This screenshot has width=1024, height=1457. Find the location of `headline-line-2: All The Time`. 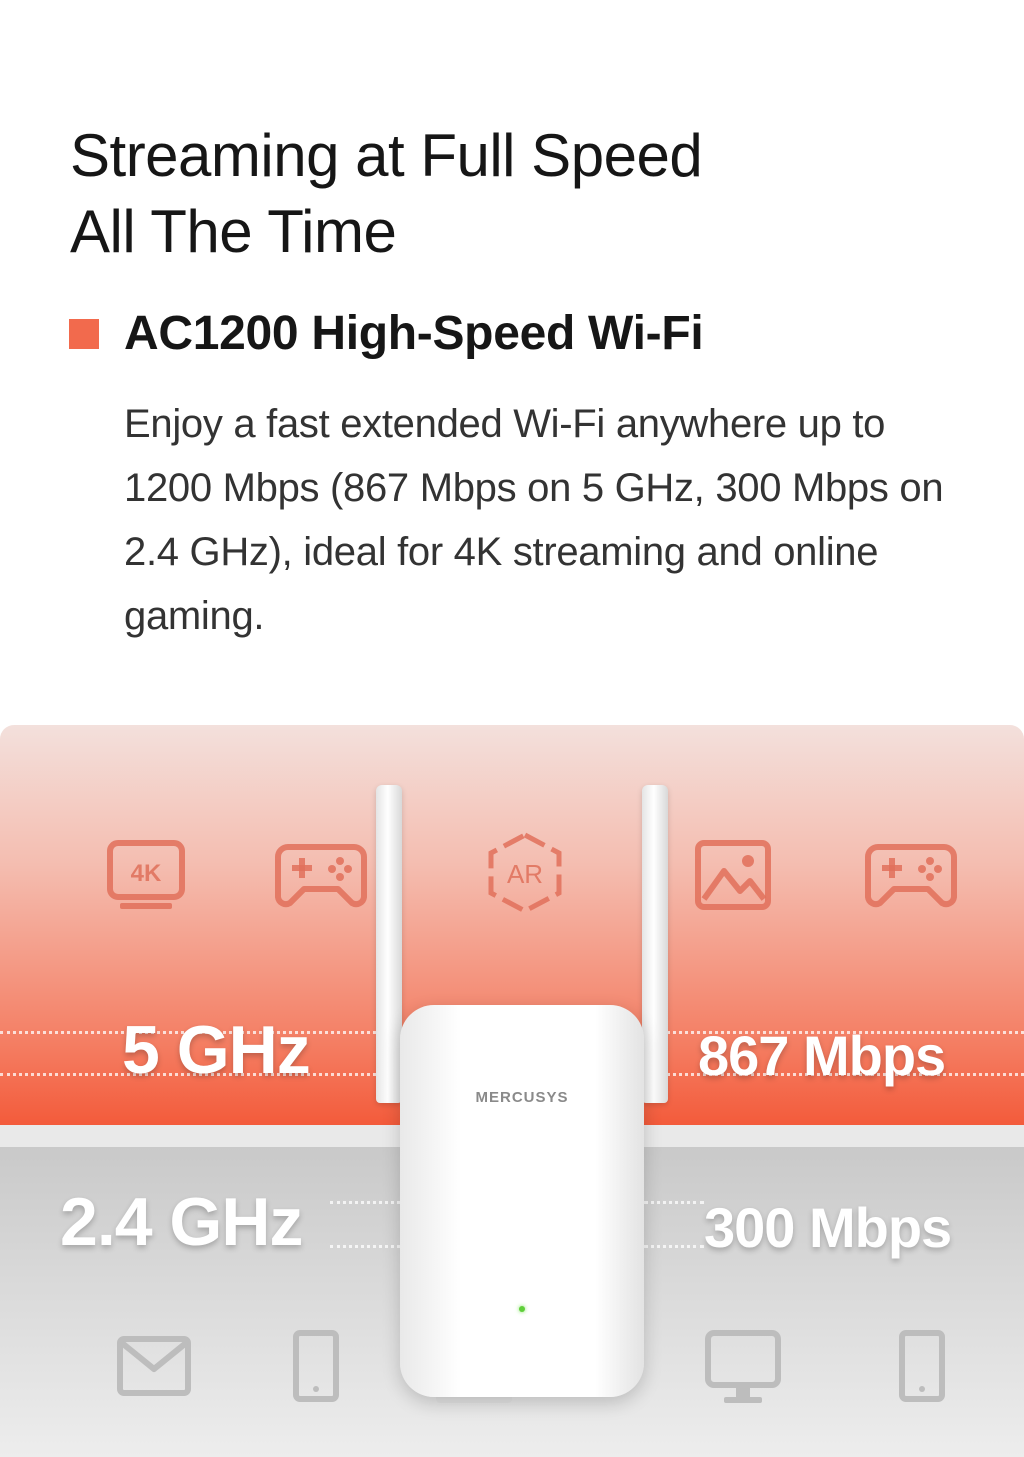

headline-line-2: All The Time is located at coordinates (233, 231).